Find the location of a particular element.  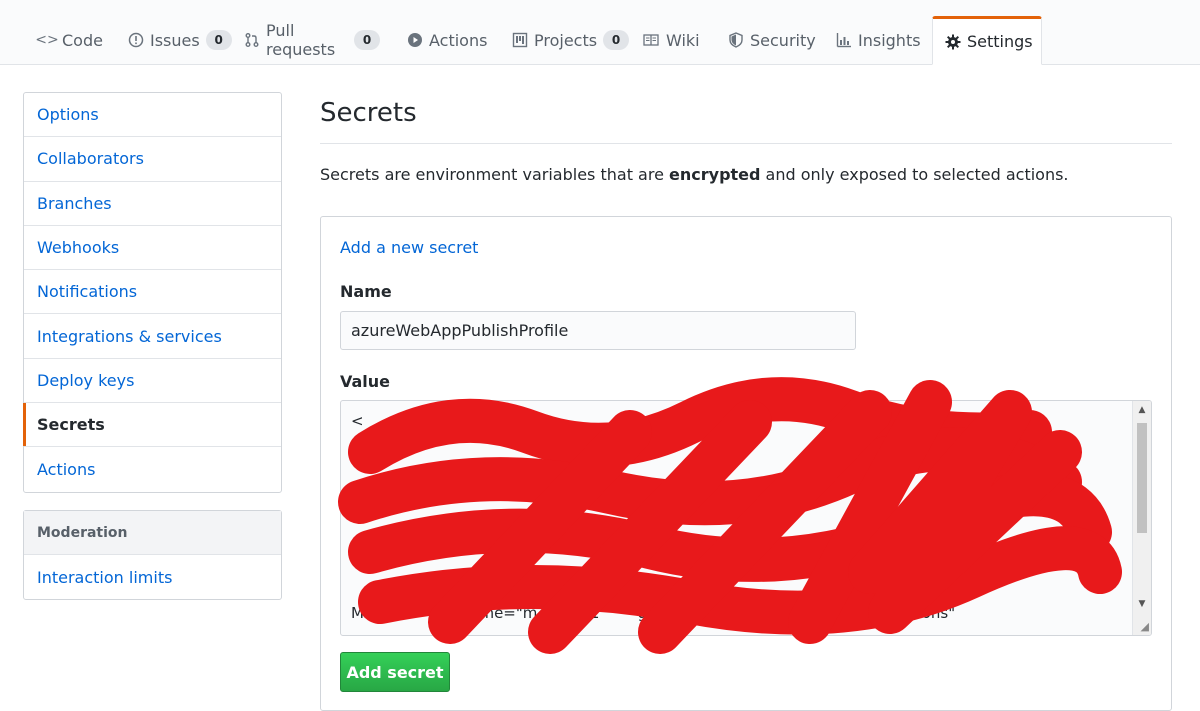

name-label: Name is located at coordinates (366, 291).